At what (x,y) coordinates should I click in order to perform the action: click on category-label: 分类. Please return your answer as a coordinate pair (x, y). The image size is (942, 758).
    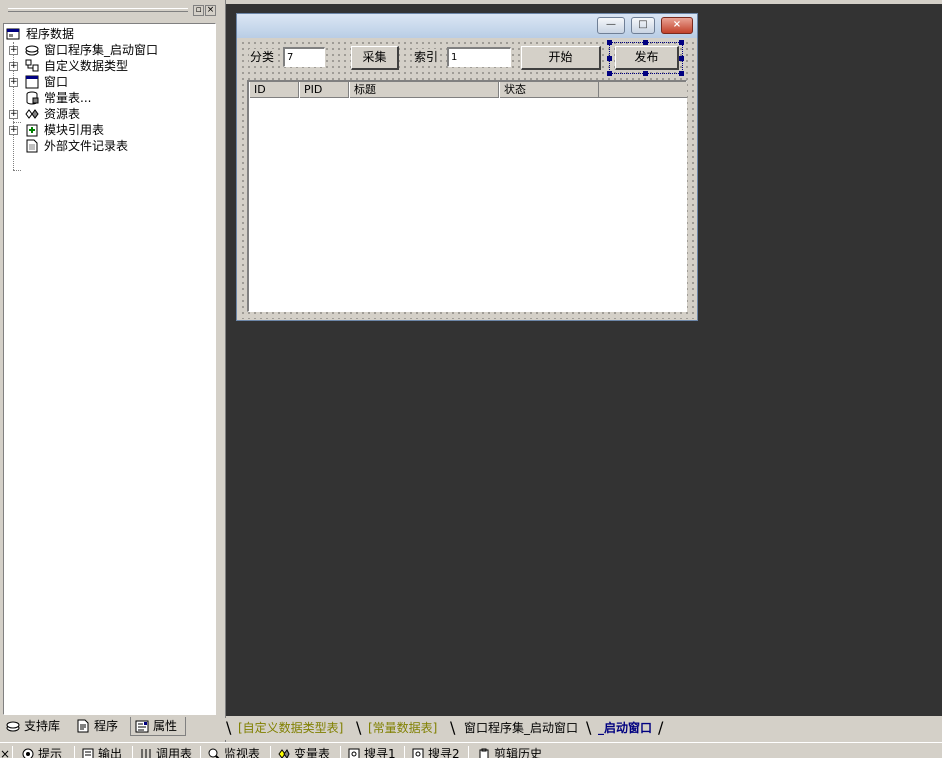
    Looking at the image, I should click on (262, 57).